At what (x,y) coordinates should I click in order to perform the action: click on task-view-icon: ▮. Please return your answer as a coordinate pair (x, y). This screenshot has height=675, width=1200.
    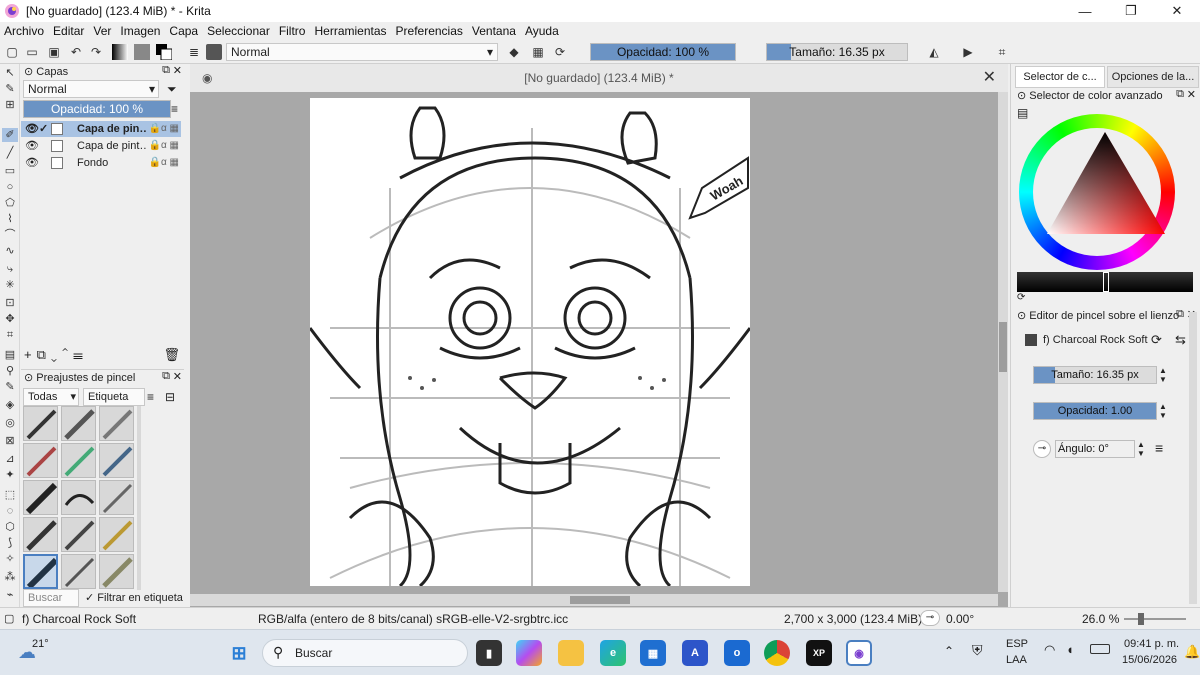
    Looking at the image, I should click on (489, 653).